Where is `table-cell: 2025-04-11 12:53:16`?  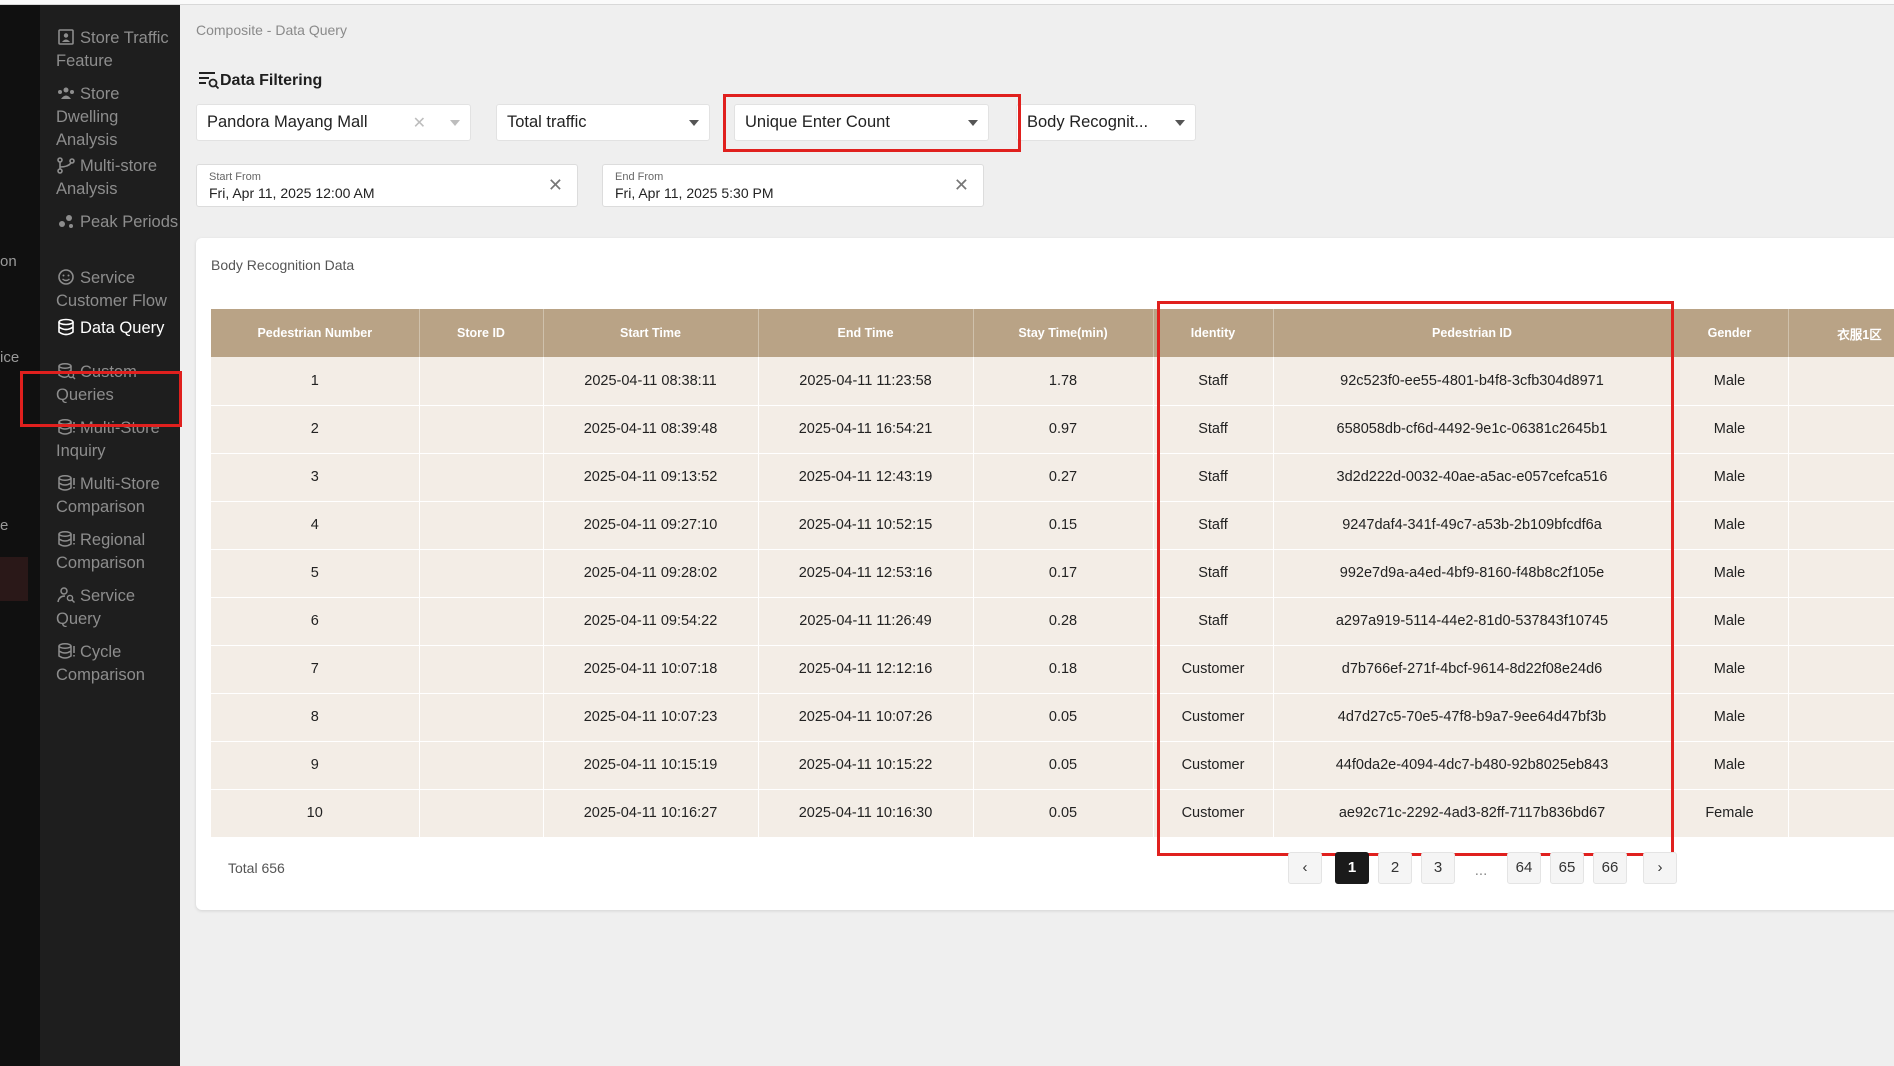 table-cell: 2025-04-11 12:53:16 is located at coordinates (866, 573).